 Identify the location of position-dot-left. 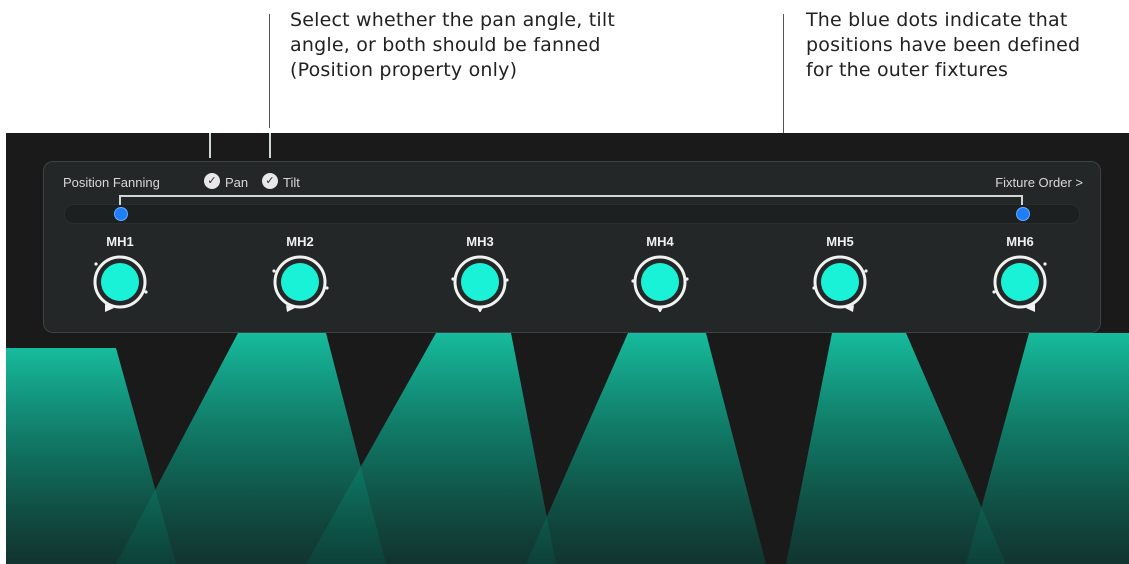
(121, 214).